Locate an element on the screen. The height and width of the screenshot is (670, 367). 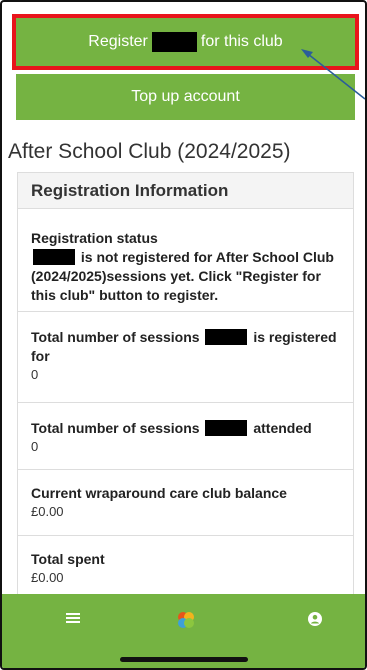
sessions-attended-label: Total number of sessions attended is located at coordinates (171, 428).